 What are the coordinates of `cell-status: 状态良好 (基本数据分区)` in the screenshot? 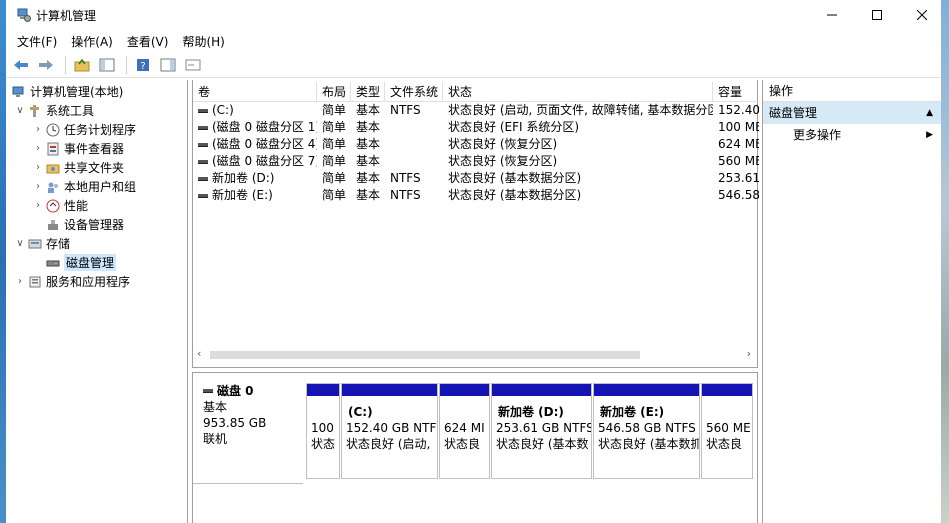 It's located at (515, 178).